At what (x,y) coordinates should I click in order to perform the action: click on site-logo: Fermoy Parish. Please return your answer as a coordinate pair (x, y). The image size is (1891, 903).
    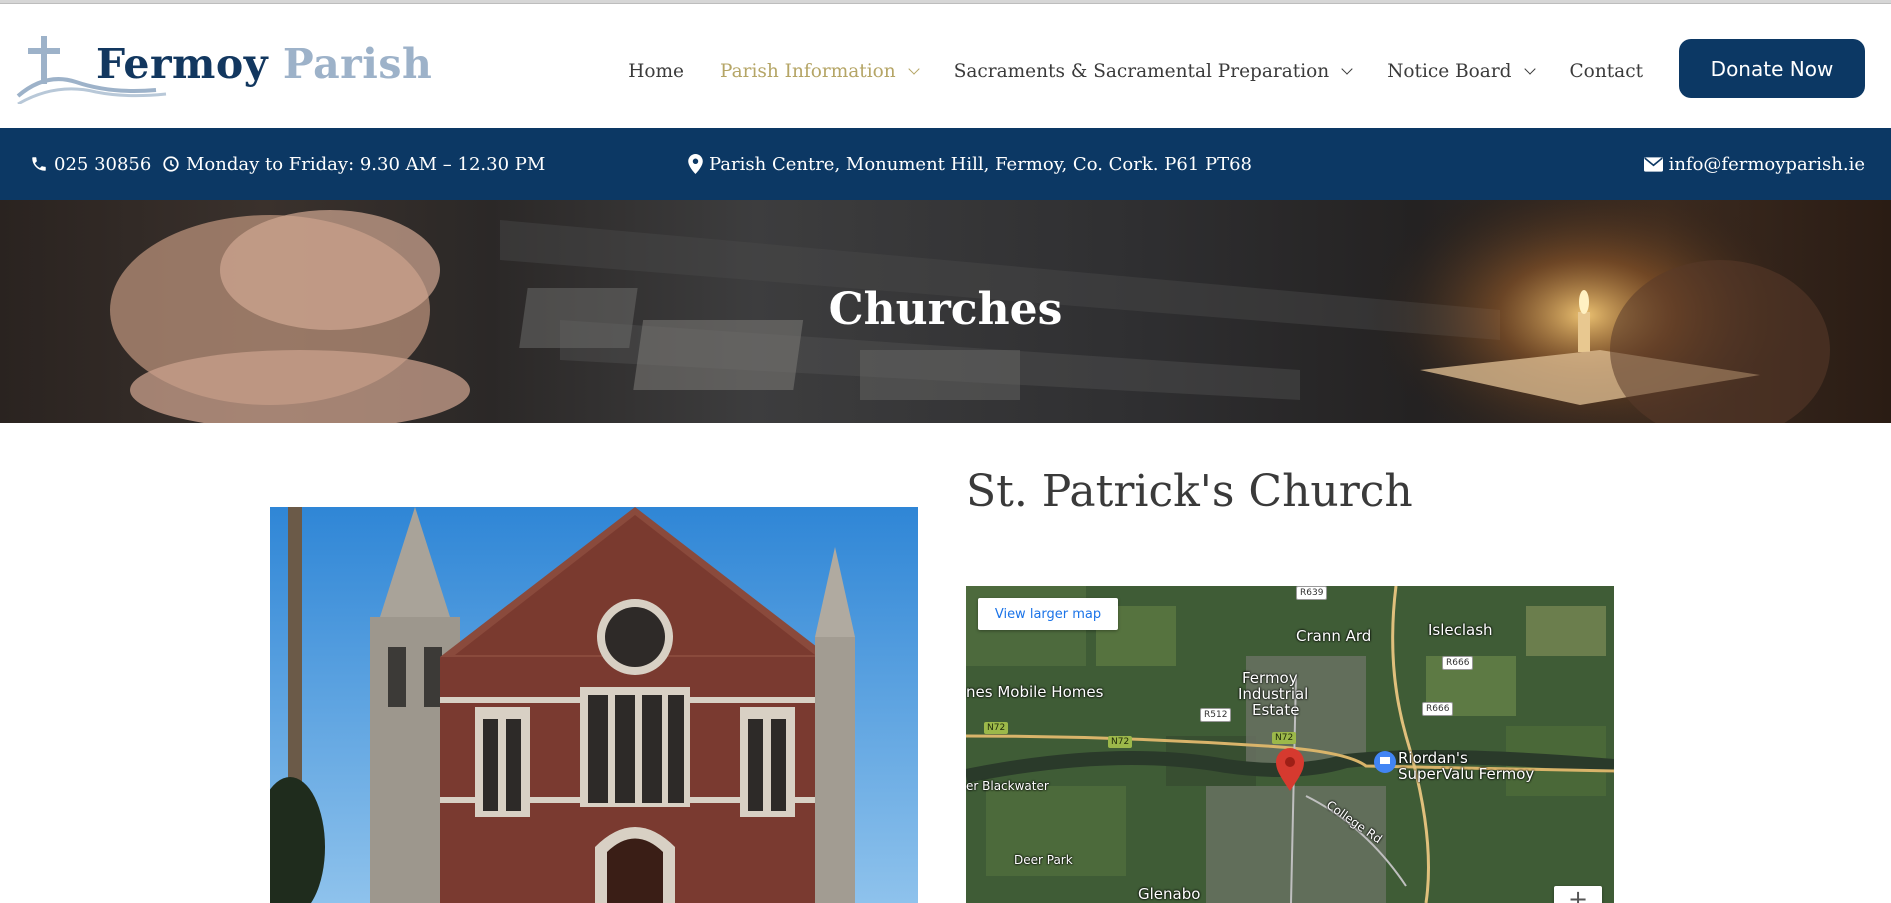
    Looking at the image, I should click on (224, 69).